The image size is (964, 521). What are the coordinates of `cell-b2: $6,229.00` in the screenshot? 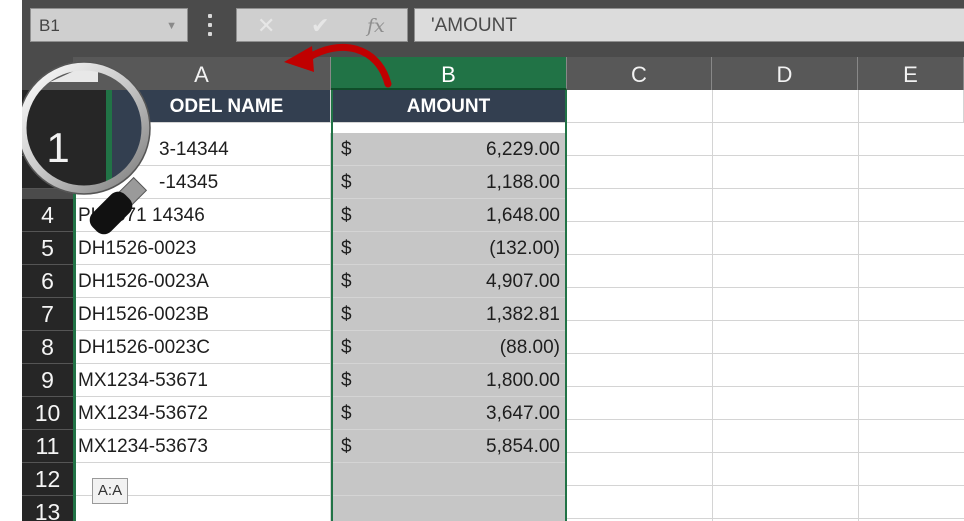 It's located at (449, 149).